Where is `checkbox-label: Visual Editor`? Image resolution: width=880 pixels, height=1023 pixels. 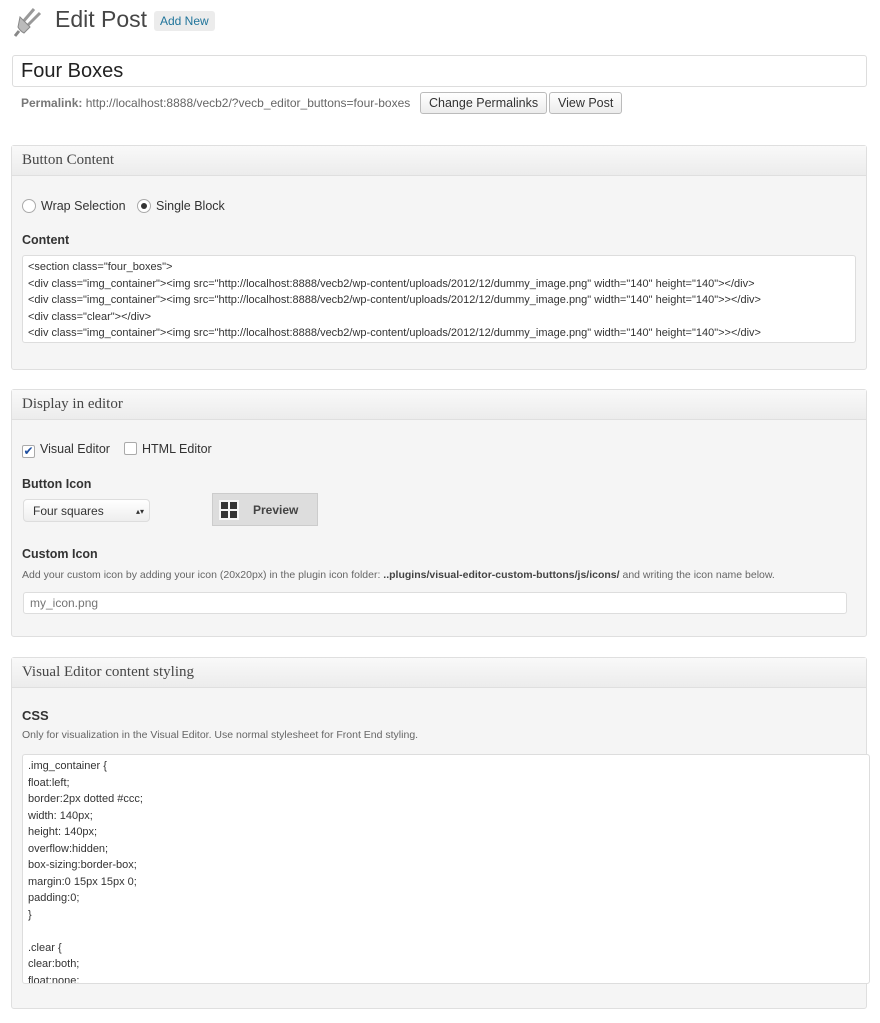 checkbox-label: Visual Editor is located at coordinates (75, 449).